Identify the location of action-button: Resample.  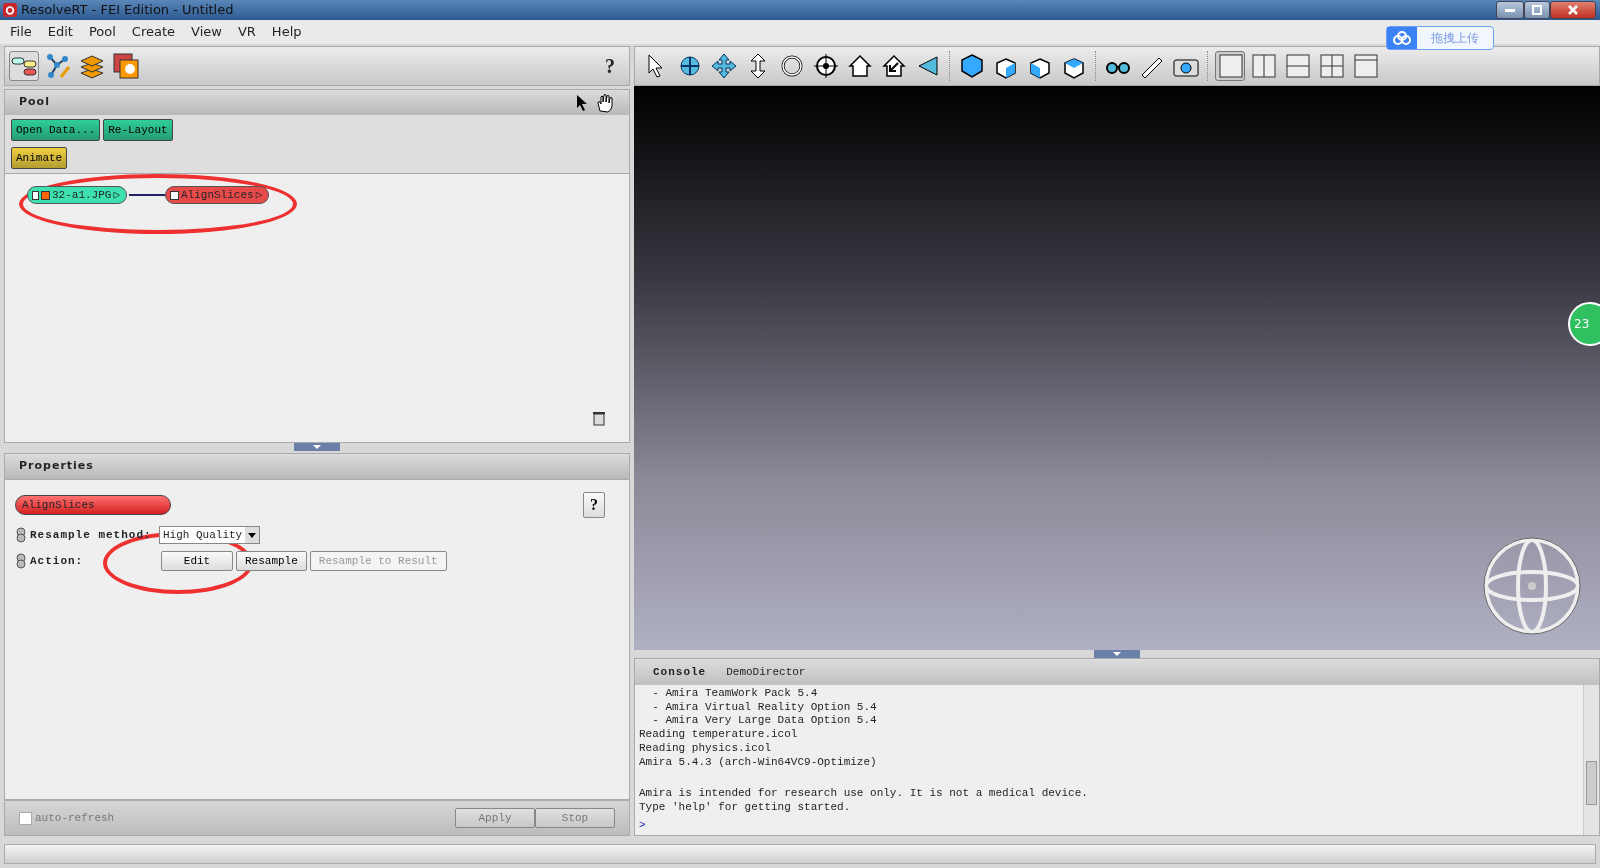
(271, 561).